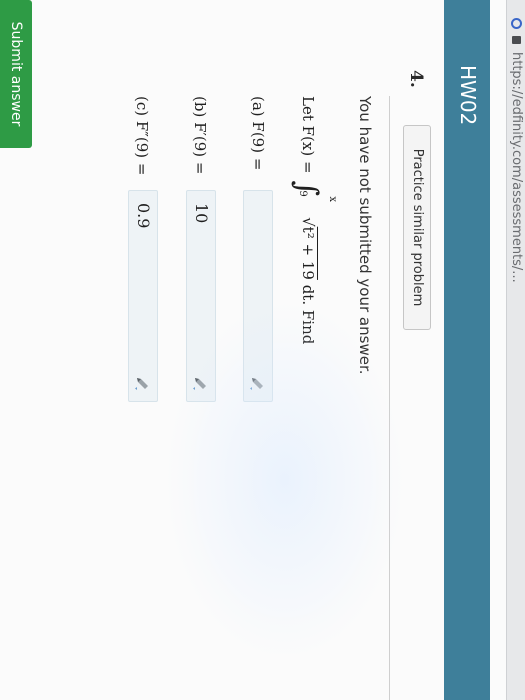 Image resolution: width=525 pixels, height=700 pixels. I want to click on part-b-label: (b) F′(9) =, so click(200, 135).